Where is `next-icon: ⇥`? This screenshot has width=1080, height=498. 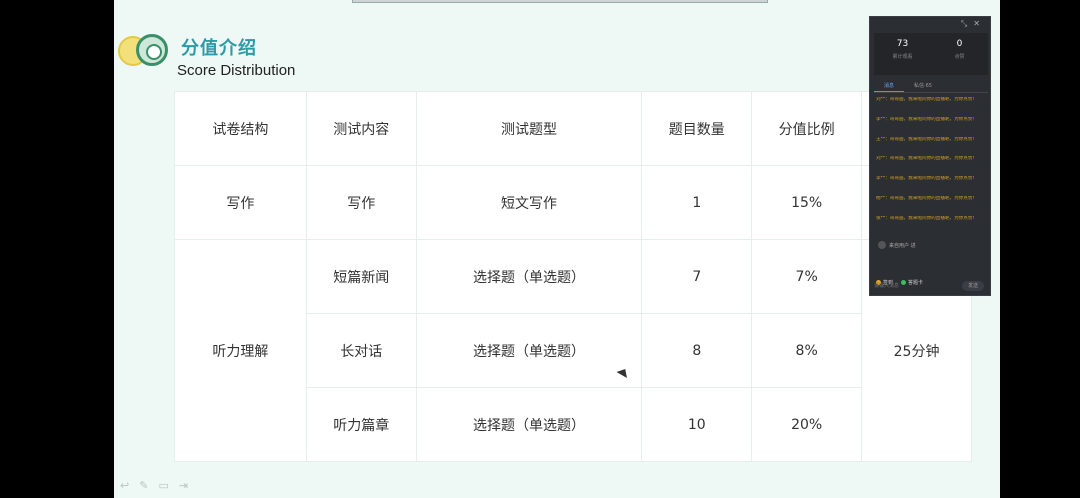
next-icon: ⇥ is located at coordinates (183, 485).